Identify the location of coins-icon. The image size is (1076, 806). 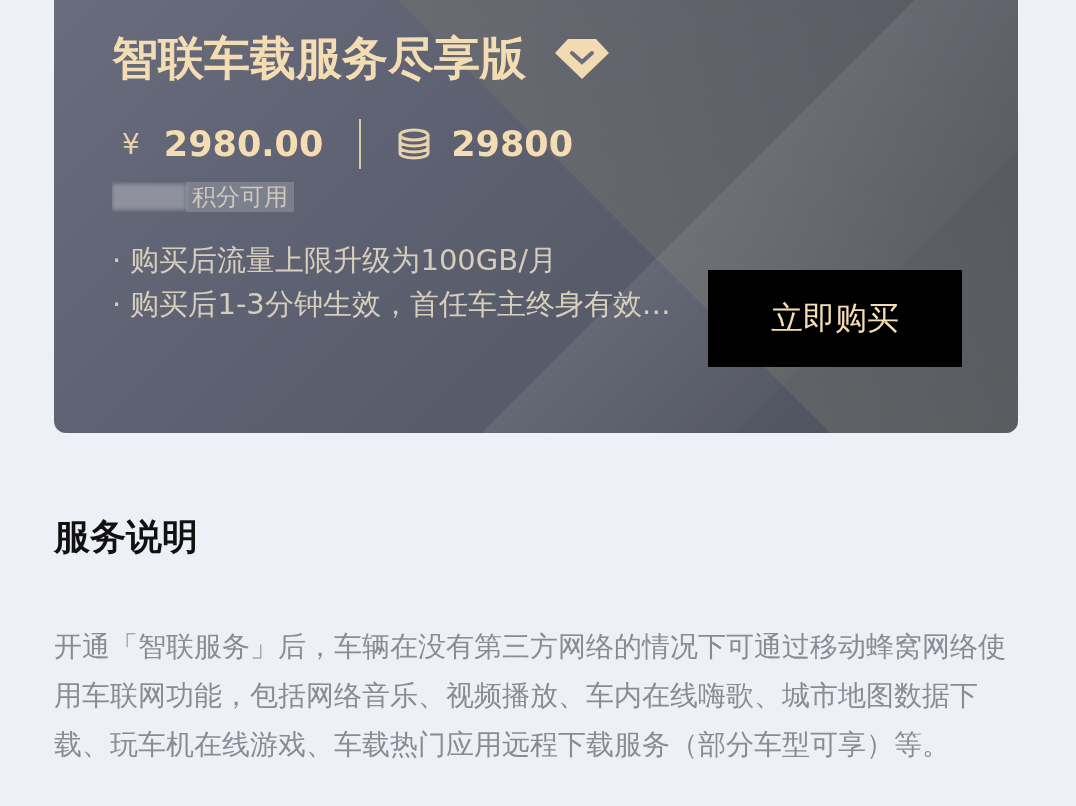
(414, 144).